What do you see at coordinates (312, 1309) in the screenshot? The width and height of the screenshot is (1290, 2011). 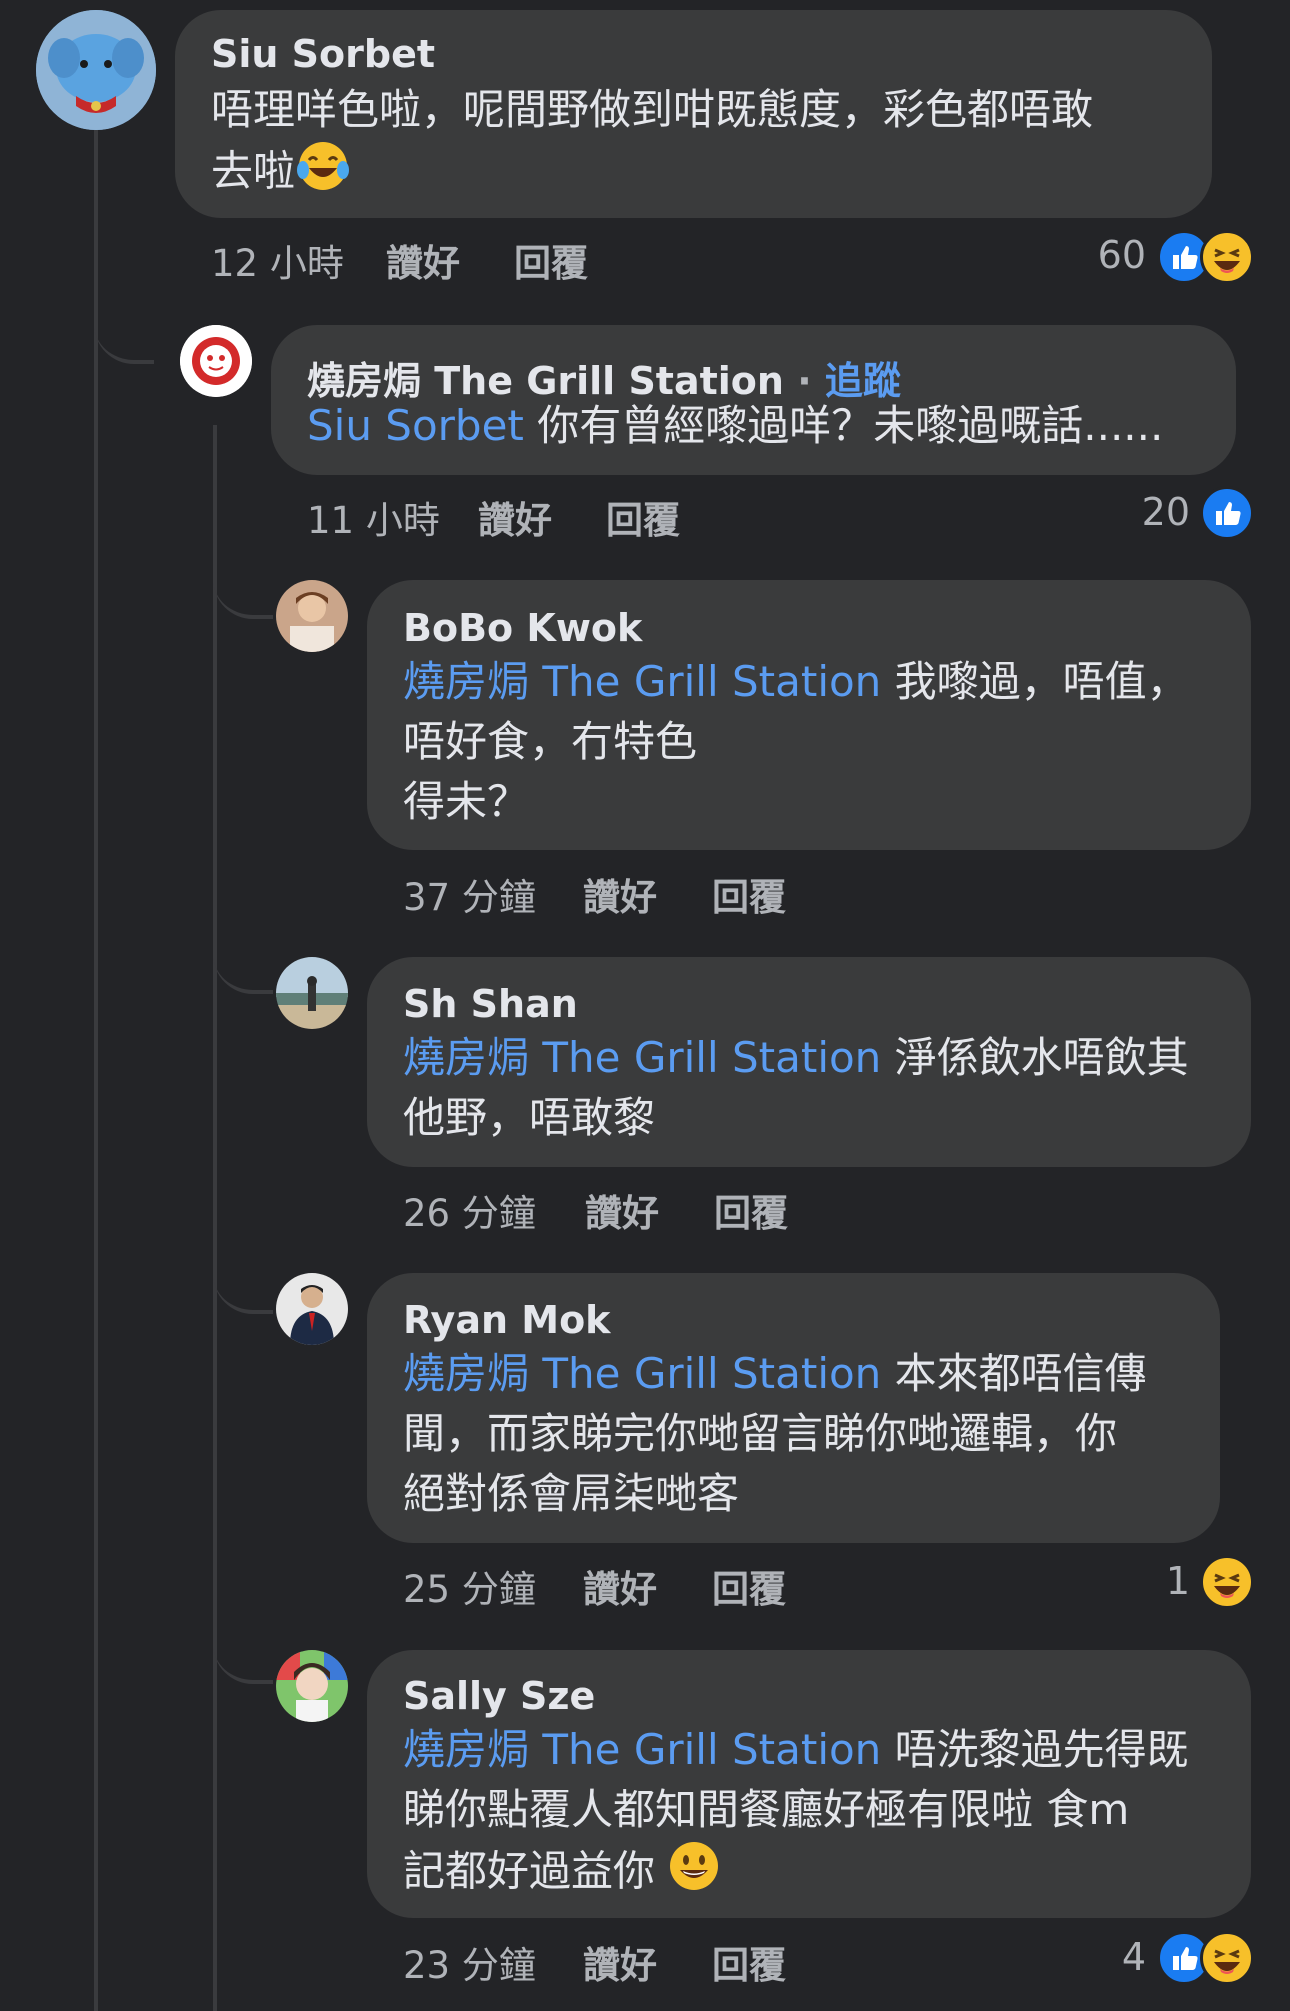 I see `avatar-ryan-mok` at bounding box center [312, 1309].